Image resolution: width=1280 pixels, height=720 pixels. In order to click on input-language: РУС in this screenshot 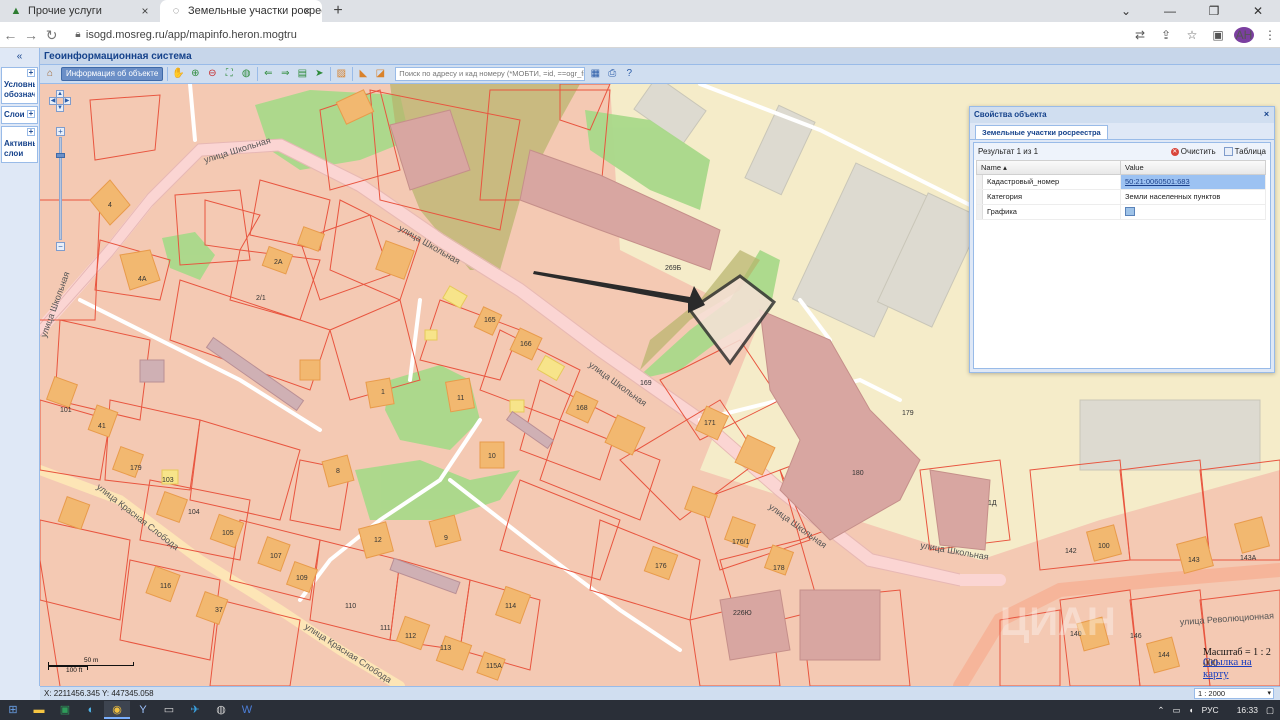, I will do `click(1210, 710)`.